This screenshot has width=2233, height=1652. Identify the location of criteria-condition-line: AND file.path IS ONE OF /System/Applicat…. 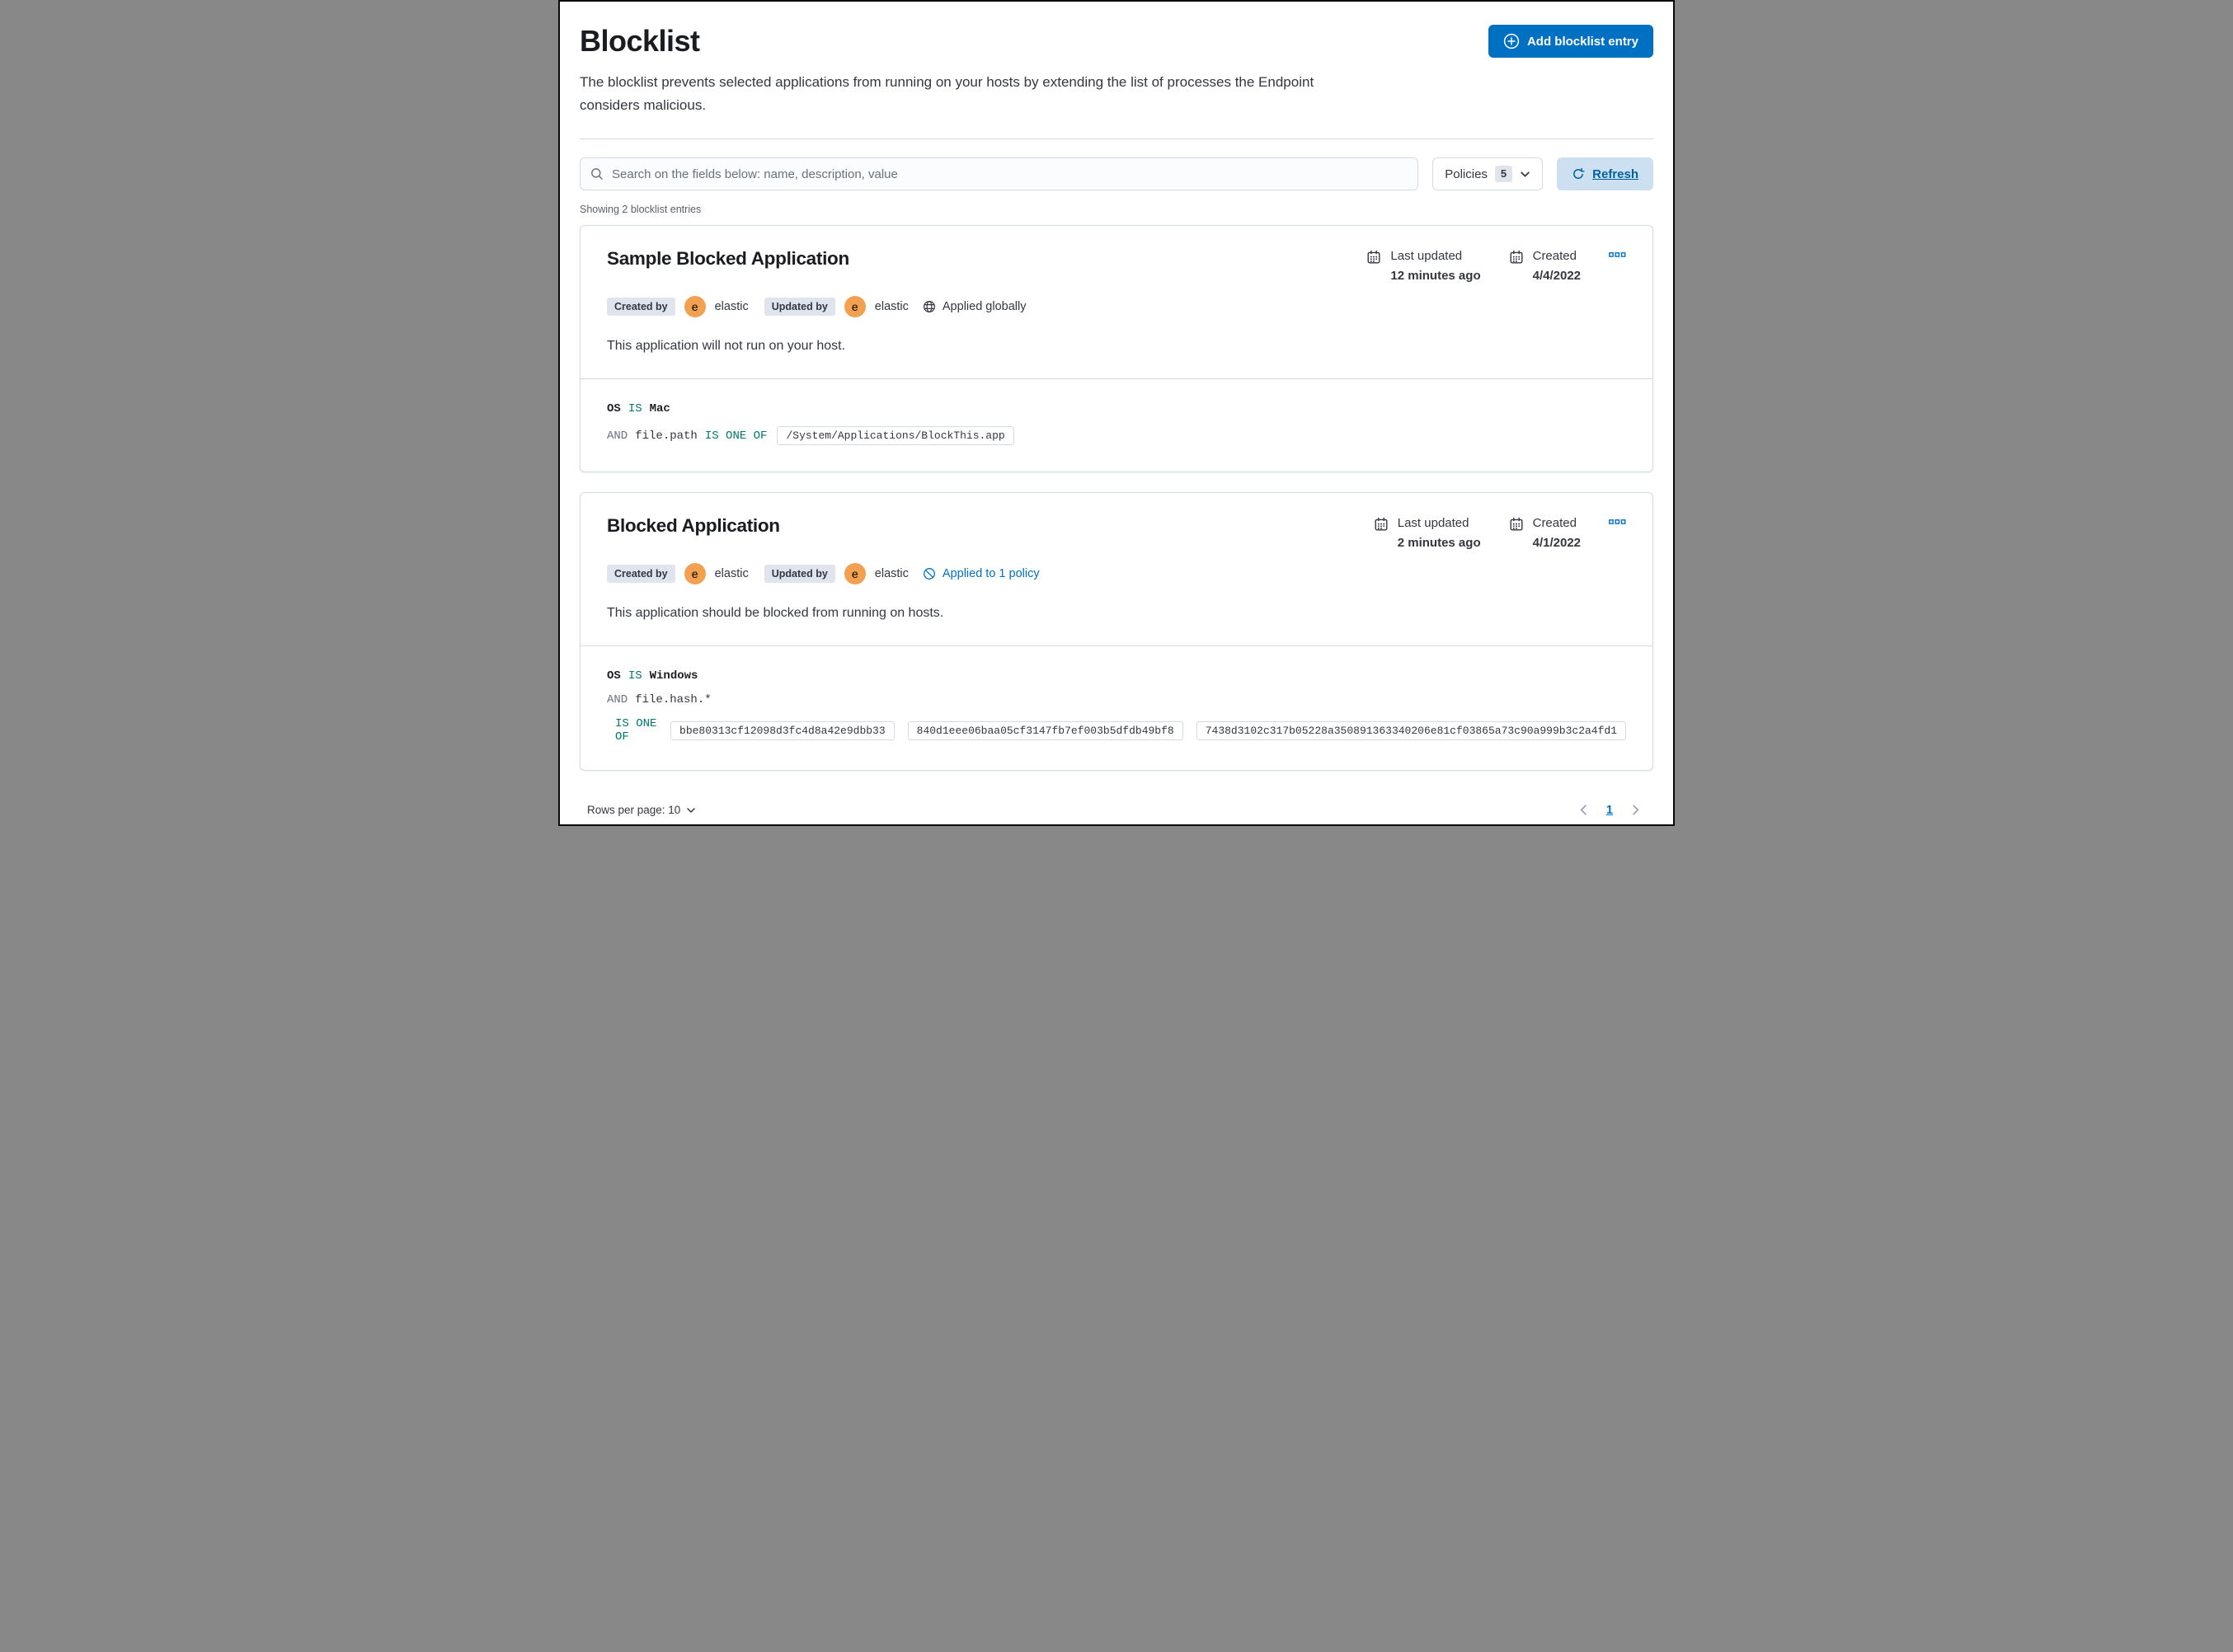
(1116, 436).